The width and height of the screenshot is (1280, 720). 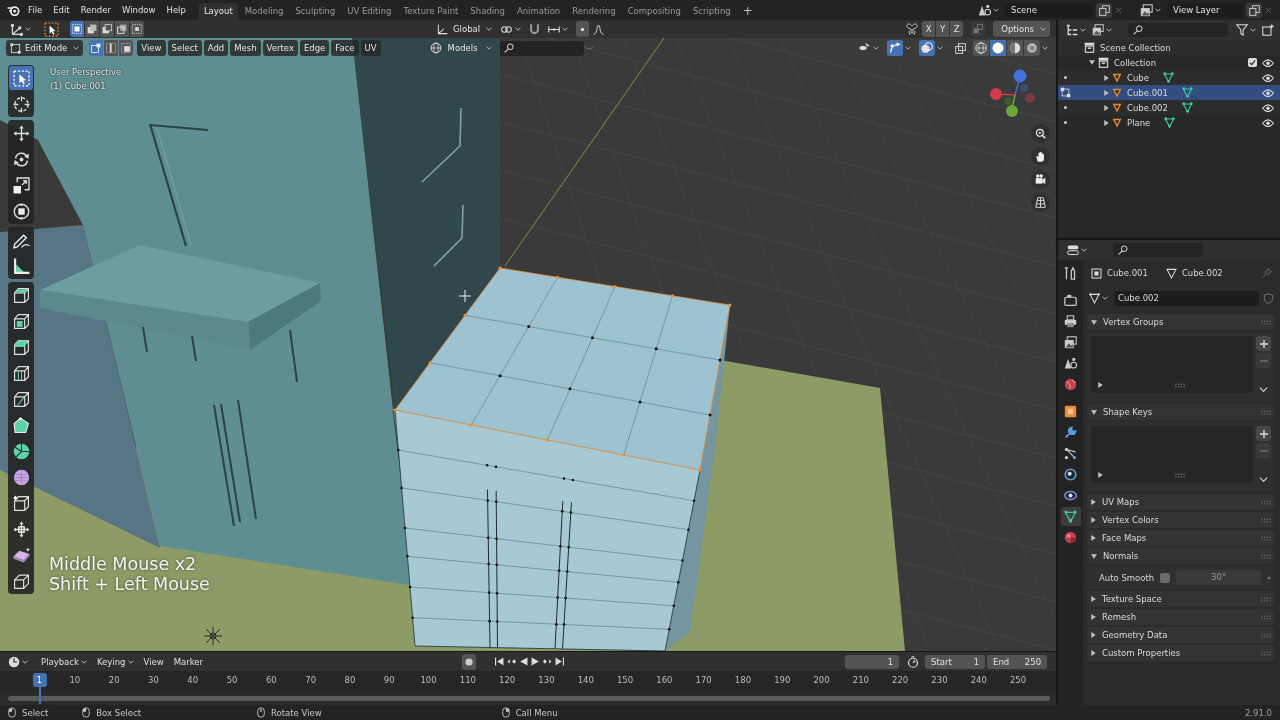 What do you see at coordinates (216, 48) in the screenshot?
I see `menu-button: Add` at bounding box center [216, 48].